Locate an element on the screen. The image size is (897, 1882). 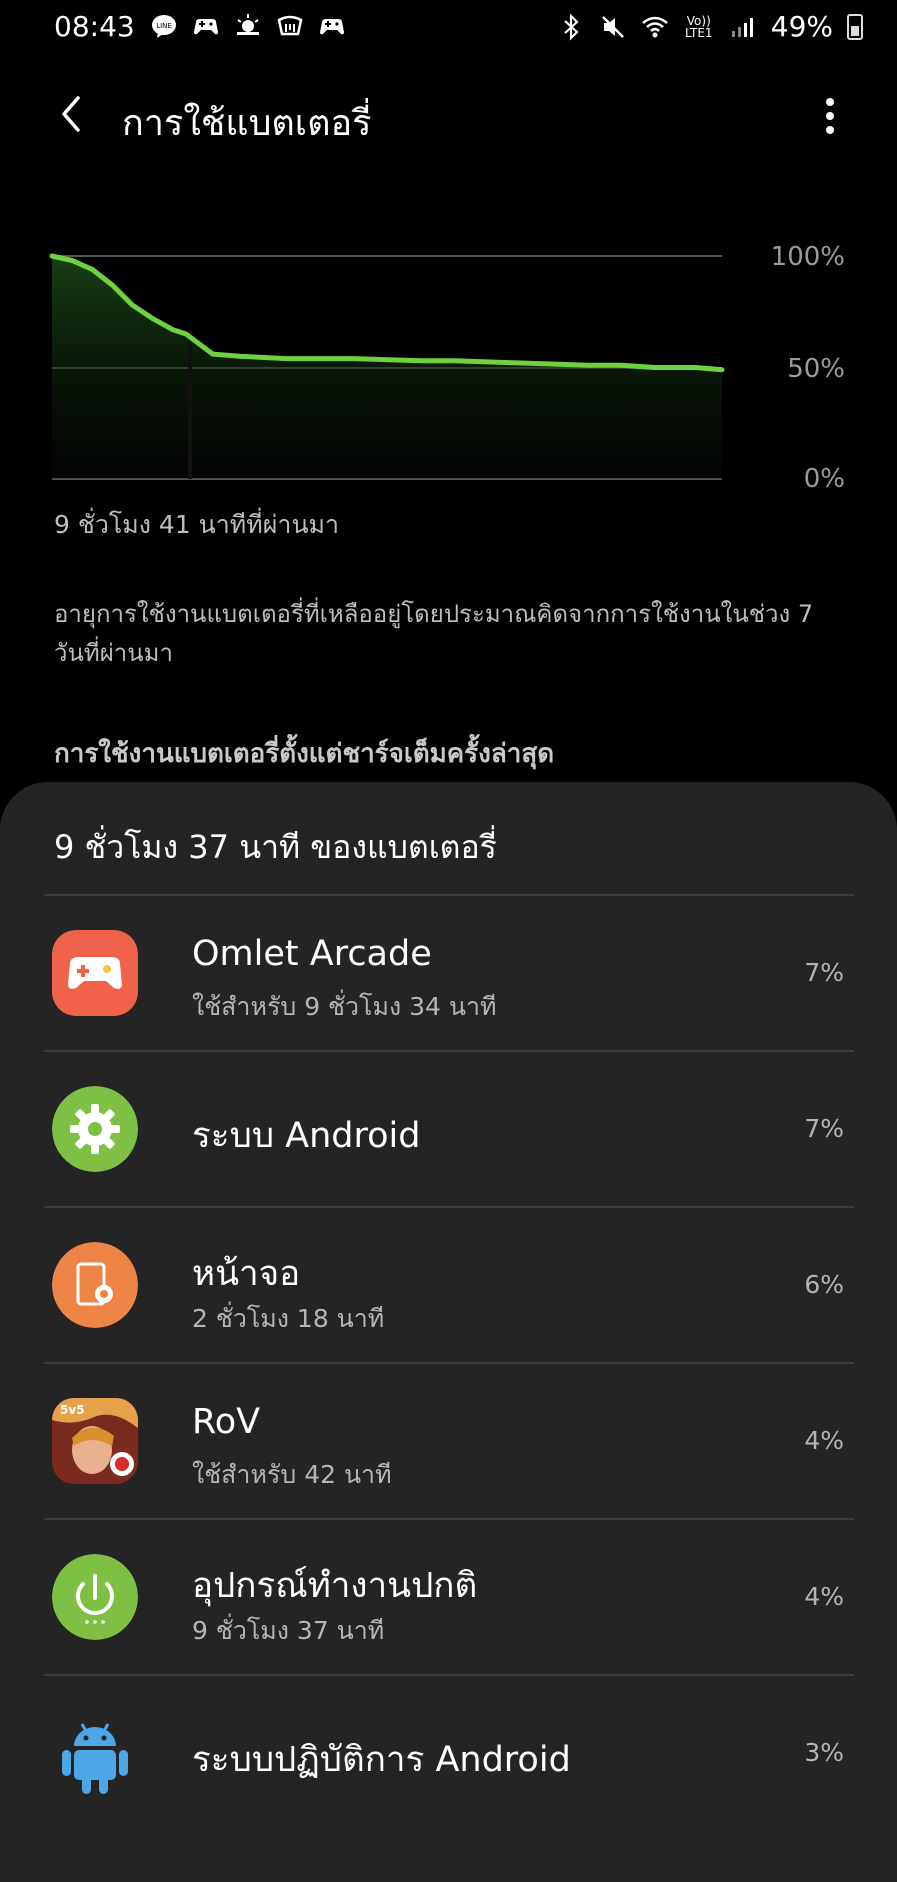
screen-brightness-icon is located at coordinates (95, 1285).